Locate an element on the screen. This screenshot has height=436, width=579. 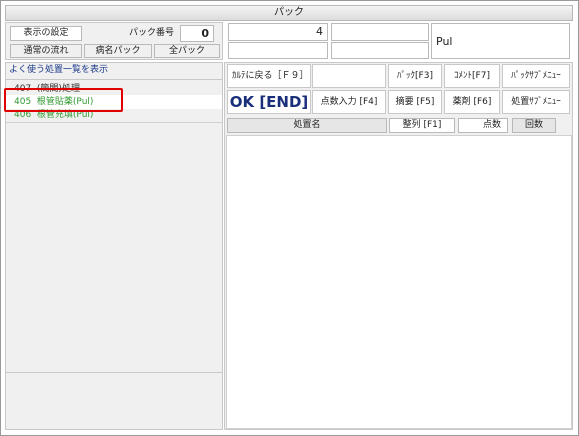
settings-button: 表示の設定 is located at coordinates (46, 33).